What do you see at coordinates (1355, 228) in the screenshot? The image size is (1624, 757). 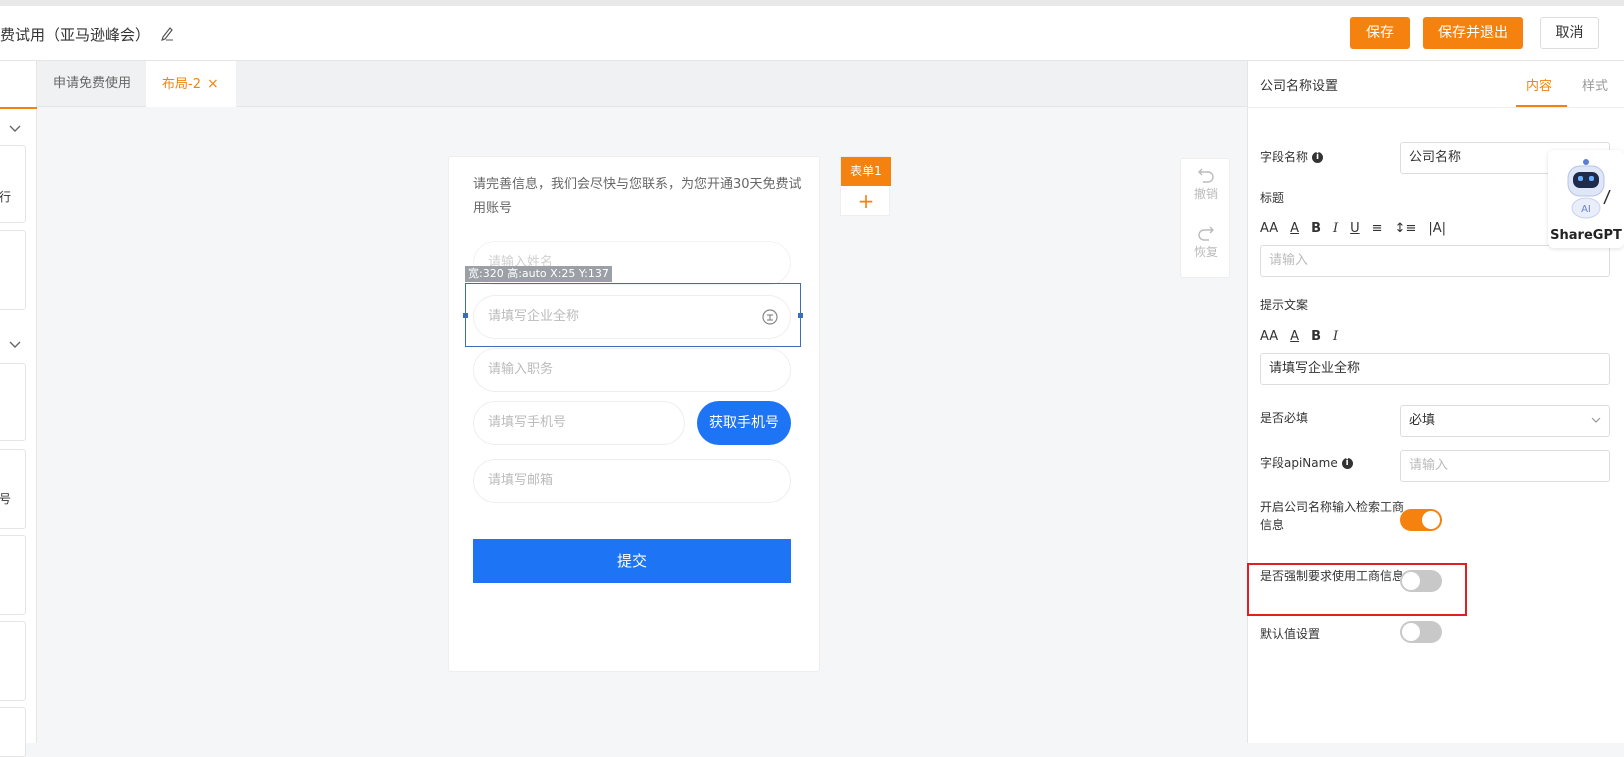 I see `underline-icon: U` at bounding box center [1355, 228].